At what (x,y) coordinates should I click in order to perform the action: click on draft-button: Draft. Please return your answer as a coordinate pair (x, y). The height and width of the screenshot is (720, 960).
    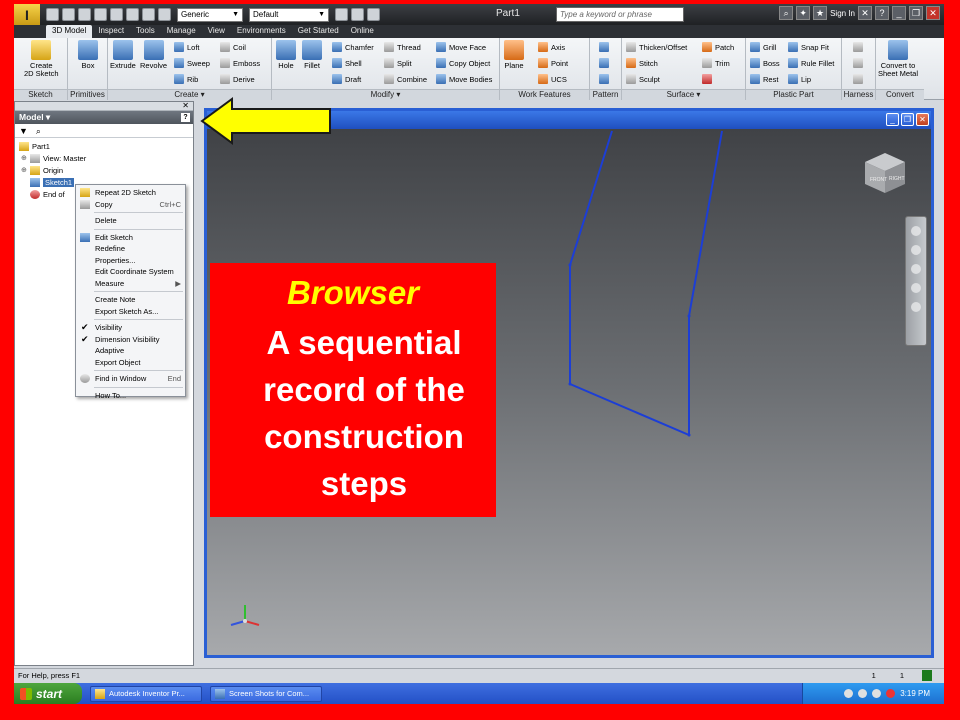
    Looking at the image, I should click on (346, 79).